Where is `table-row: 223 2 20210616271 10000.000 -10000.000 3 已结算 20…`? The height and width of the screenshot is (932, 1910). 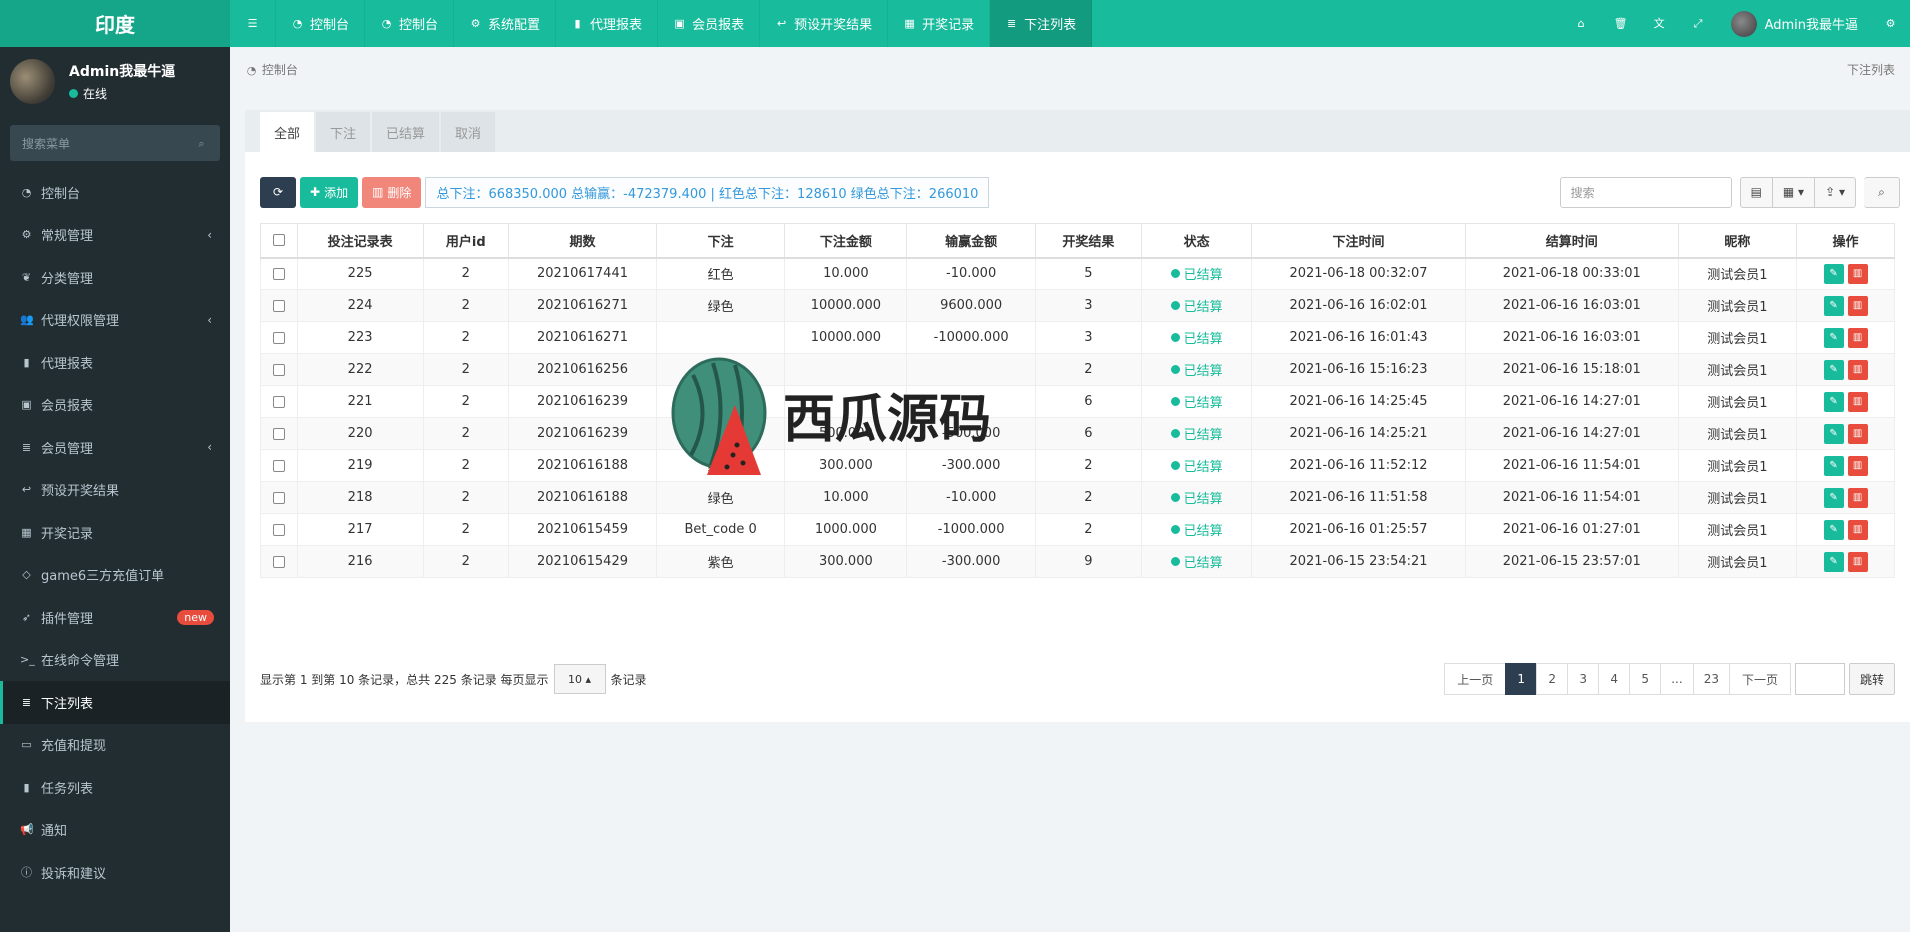
table-row: 223 2 20210616271 10000.000 -10000.000 3 已结算 20… is located at coordinates (1077, 337).